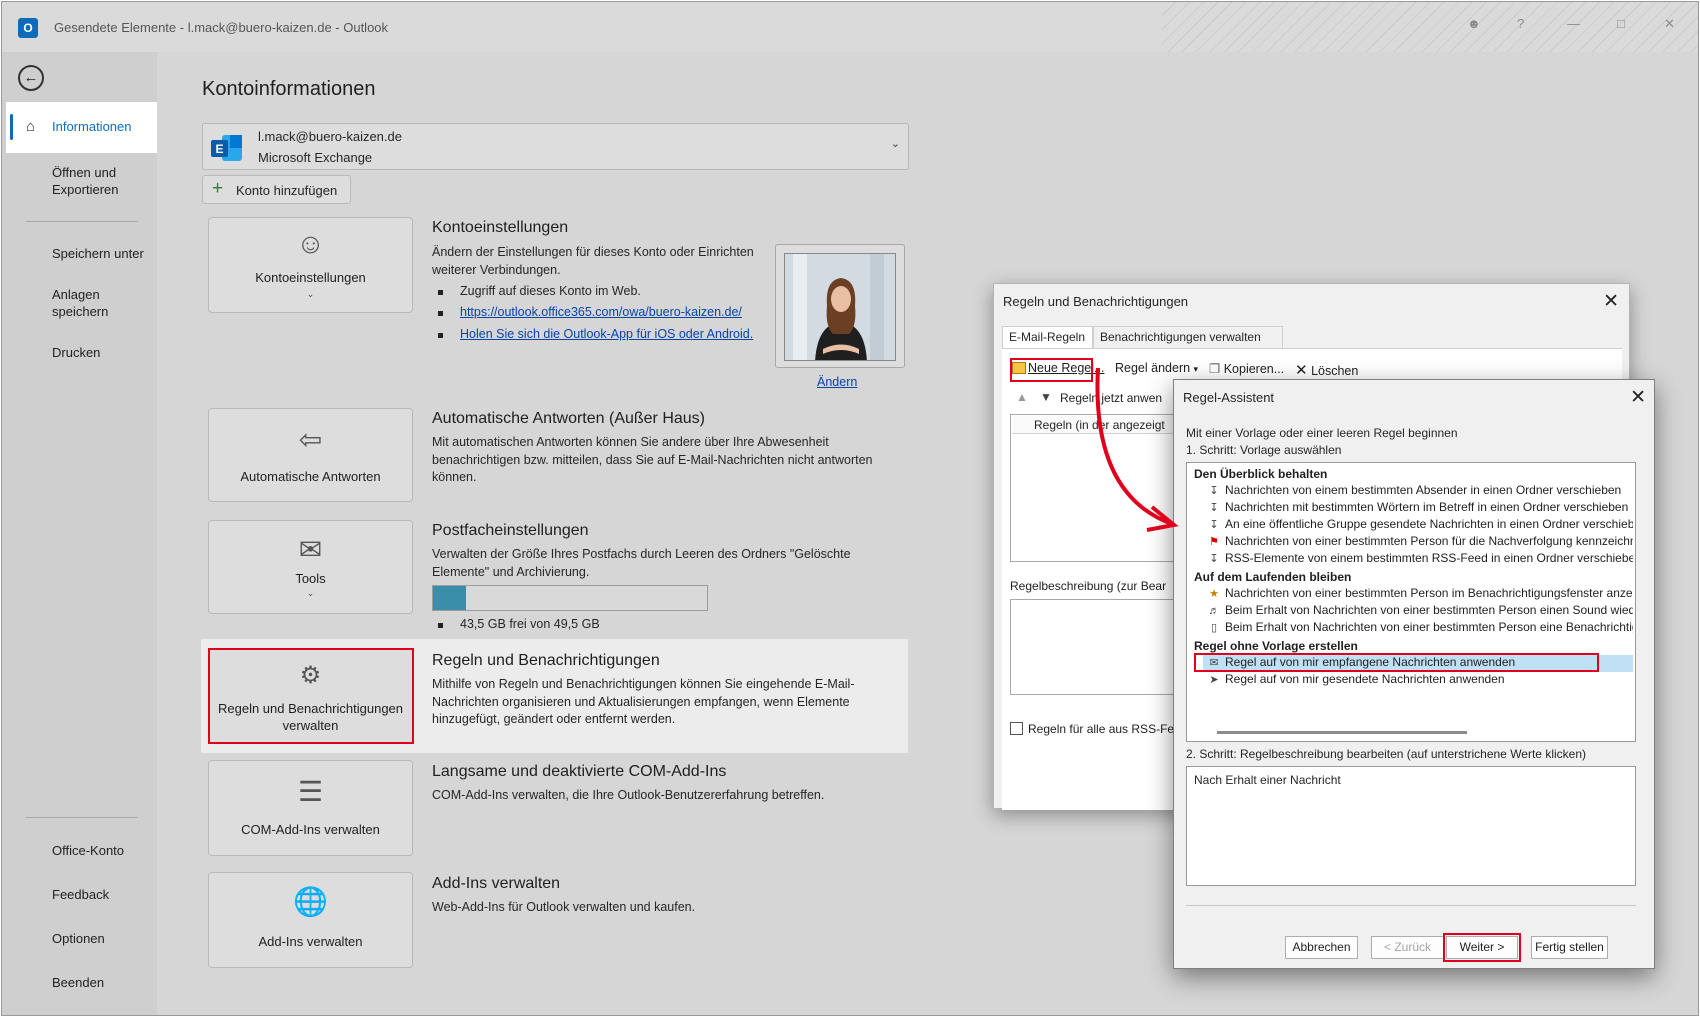  What do you see at coordinates (80, 894) in the screenshot?
I see `sidebar-item-feedback: Feedback` at bounding box center [80, 894].